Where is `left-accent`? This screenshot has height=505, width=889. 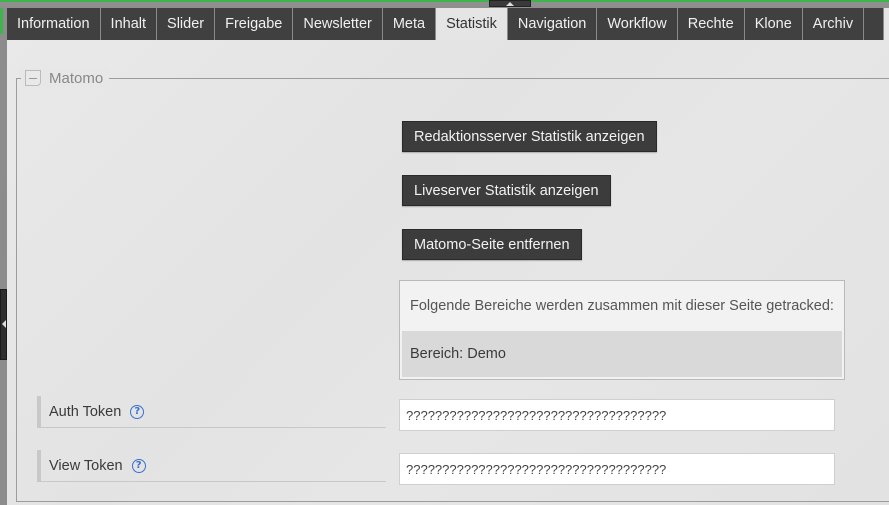 left-accent is located at coordinates (1, 21).